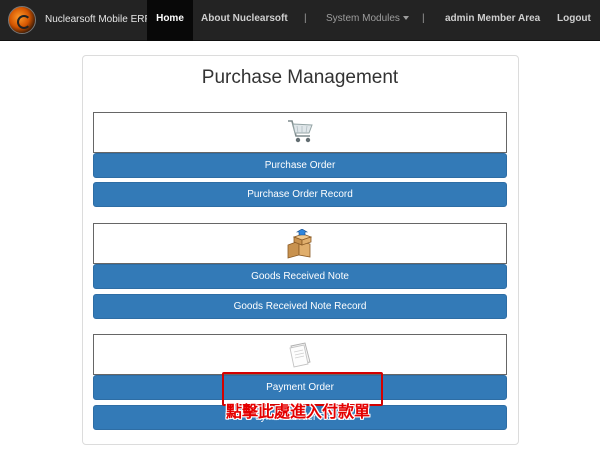 This screenshot has width=600, height=458. What do you see at coordinates (298, 412) in the screenshot?
I see `annotation-label: 點擊此處進入付款單` at bounding box center [298, 412].